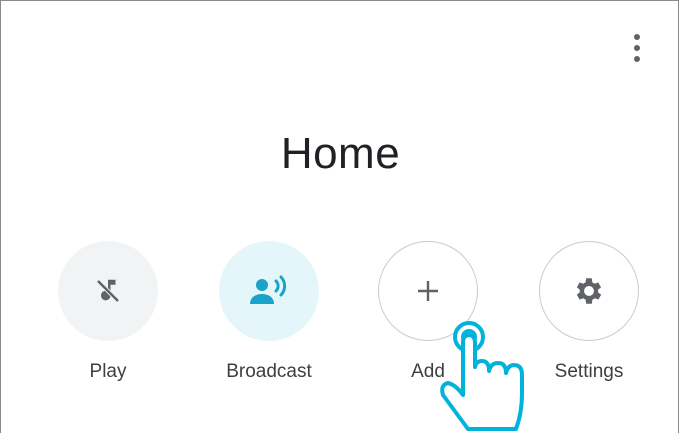  I want to click on page-title: Home, so click(340, 153).